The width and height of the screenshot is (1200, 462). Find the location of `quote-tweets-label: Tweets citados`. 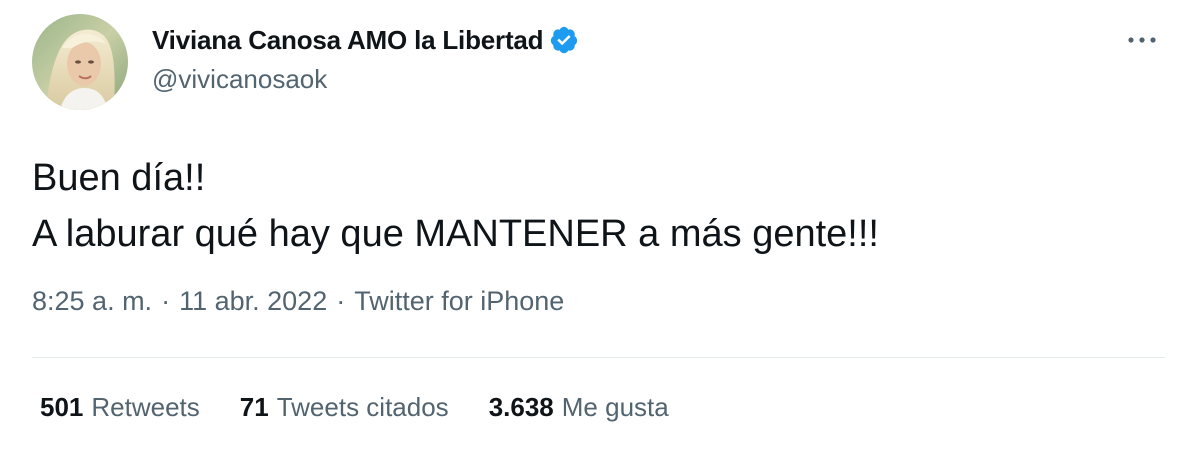

quote-tweets-label: Tweets citados is located at coordinates (362, 407).